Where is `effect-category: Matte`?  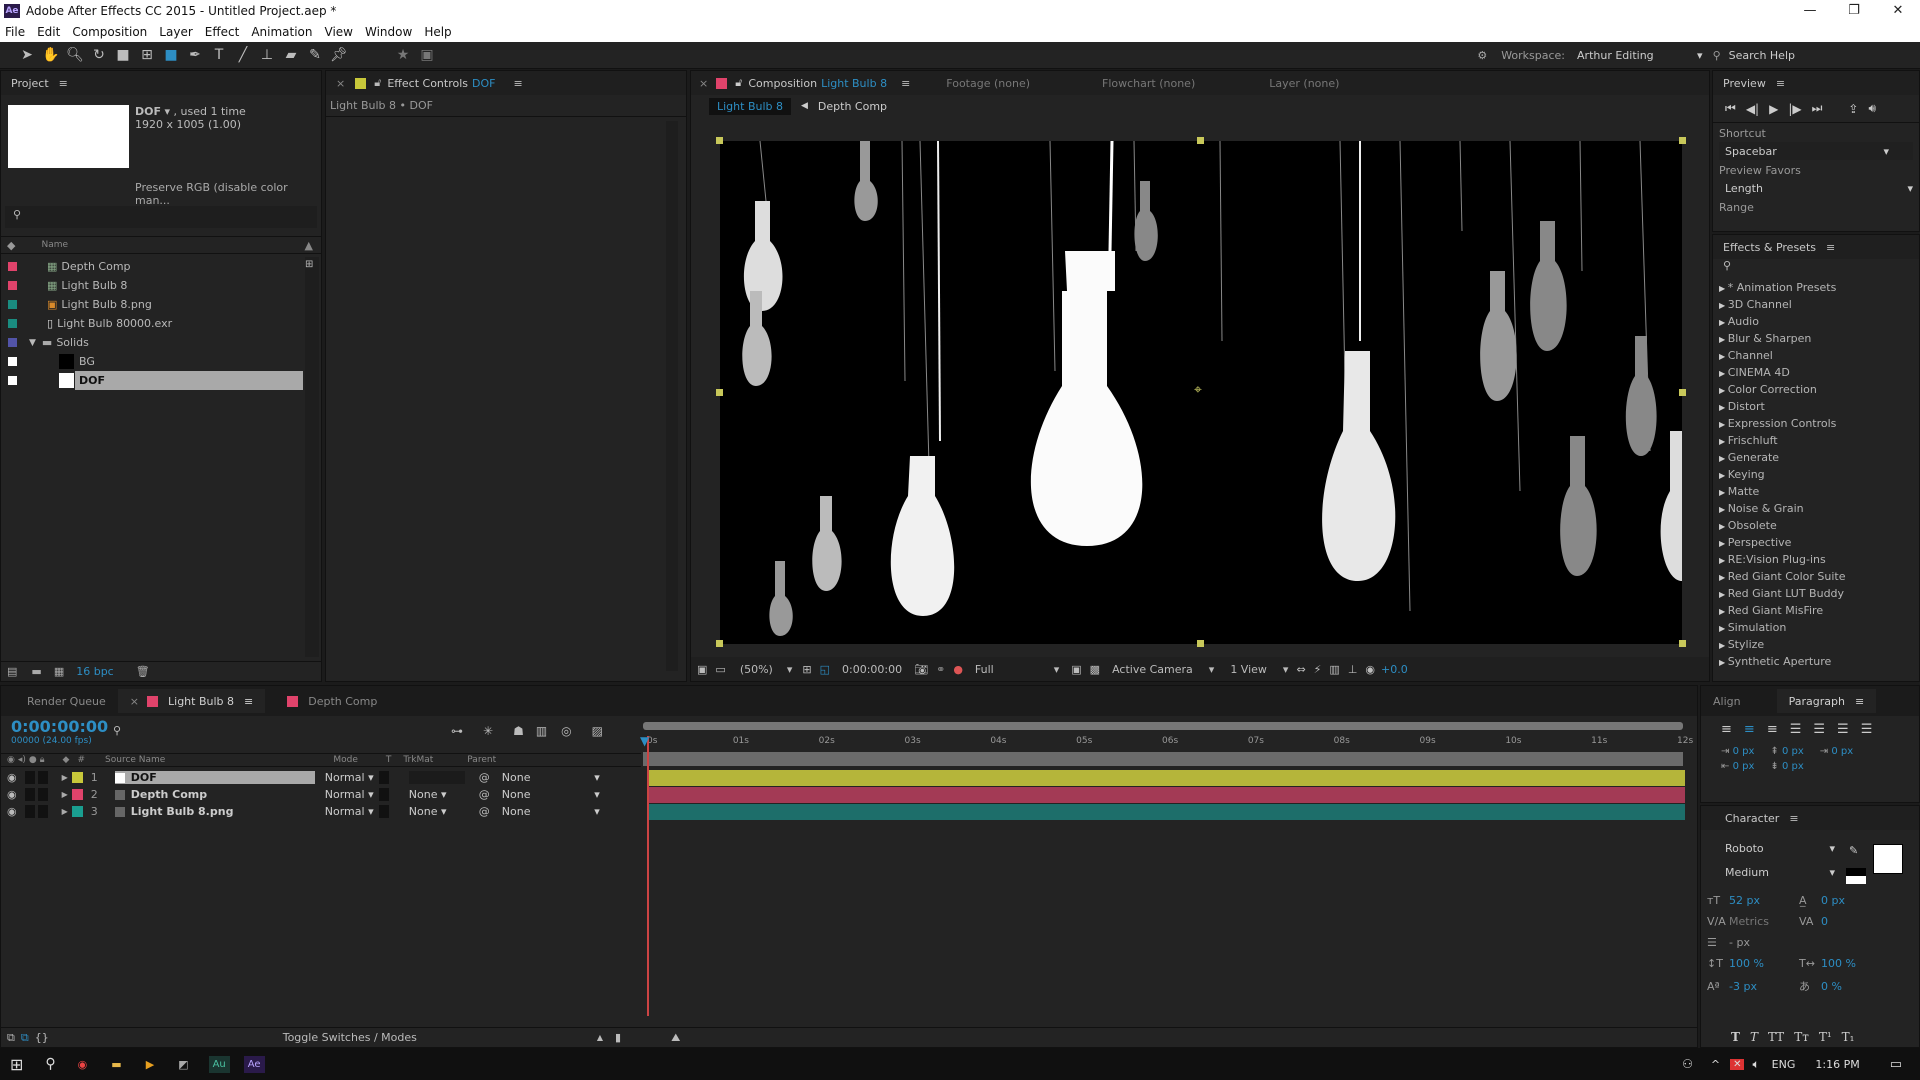 effect-category: Matte is located at coordinates (1816, 491).